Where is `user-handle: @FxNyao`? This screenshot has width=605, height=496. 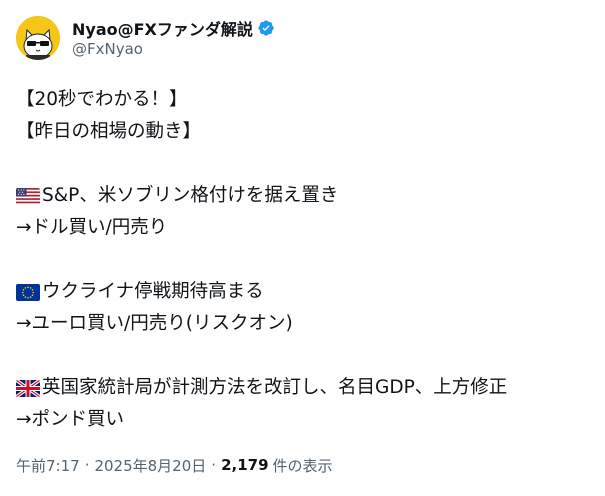 user-handle: @FxNyao is located at coordinates (173, 49).